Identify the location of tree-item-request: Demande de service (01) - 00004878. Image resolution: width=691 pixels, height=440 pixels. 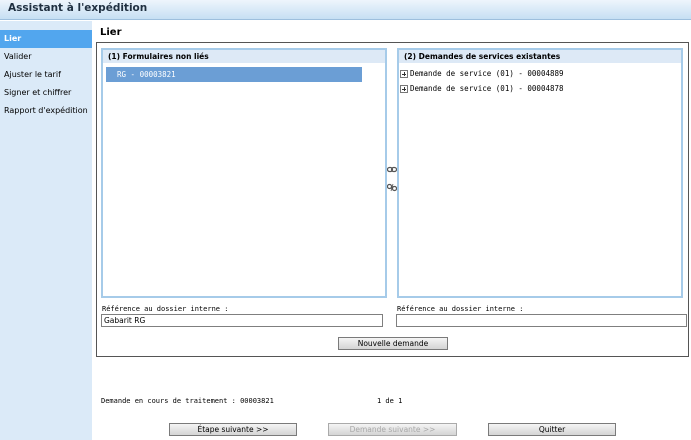
(482, 89).